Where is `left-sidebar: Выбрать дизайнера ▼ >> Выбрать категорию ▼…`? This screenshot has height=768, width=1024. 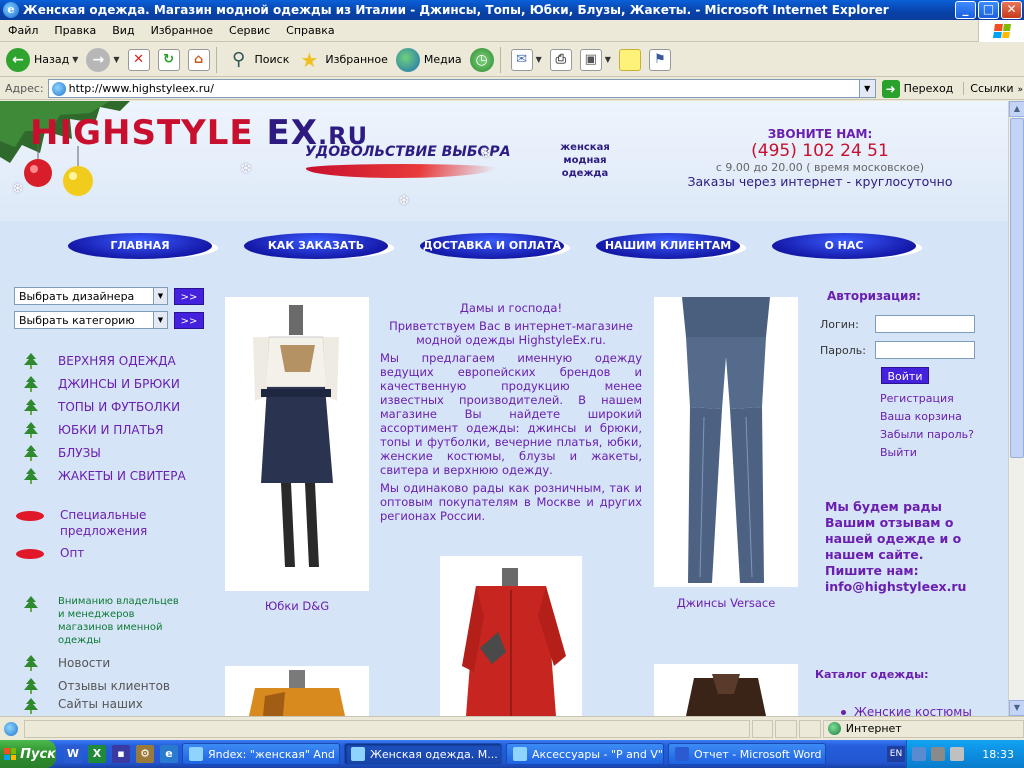
left-sidebar: Выбрать дизайнера ▼ >> Выбрать категорию ▼… is located at coordinates (114, 501).